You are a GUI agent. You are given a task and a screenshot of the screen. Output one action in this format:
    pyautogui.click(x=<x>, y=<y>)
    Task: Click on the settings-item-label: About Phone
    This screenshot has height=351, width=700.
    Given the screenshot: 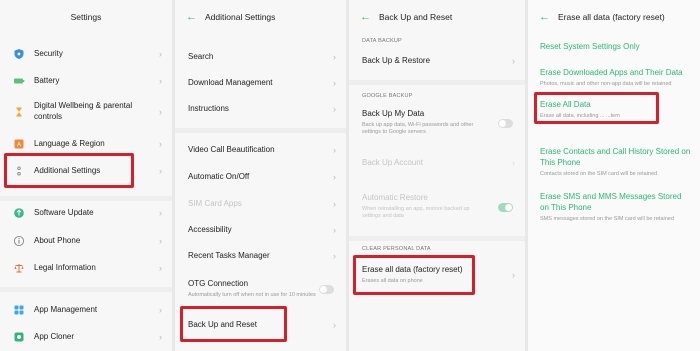 What is the action you would take?
    pyautogui.click(x=57, y=240)
    